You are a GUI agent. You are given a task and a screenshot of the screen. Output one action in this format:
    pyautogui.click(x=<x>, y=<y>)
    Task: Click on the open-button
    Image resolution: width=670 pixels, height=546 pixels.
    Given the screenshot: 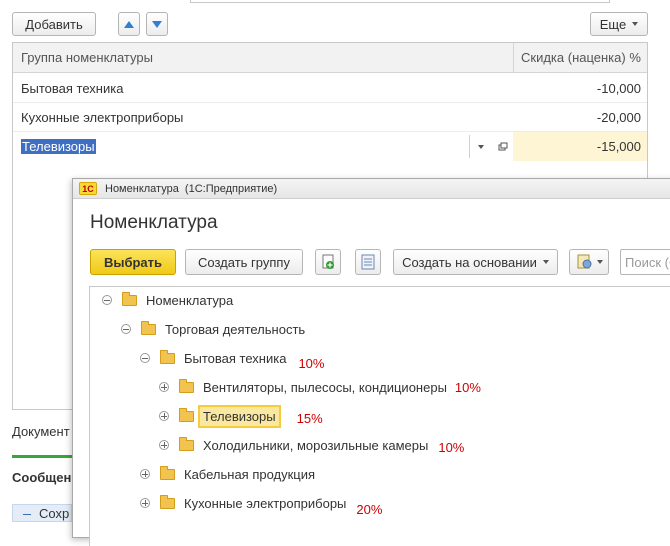 What is the action you would take?
    pyautogui.click(x=502, y=146)
    